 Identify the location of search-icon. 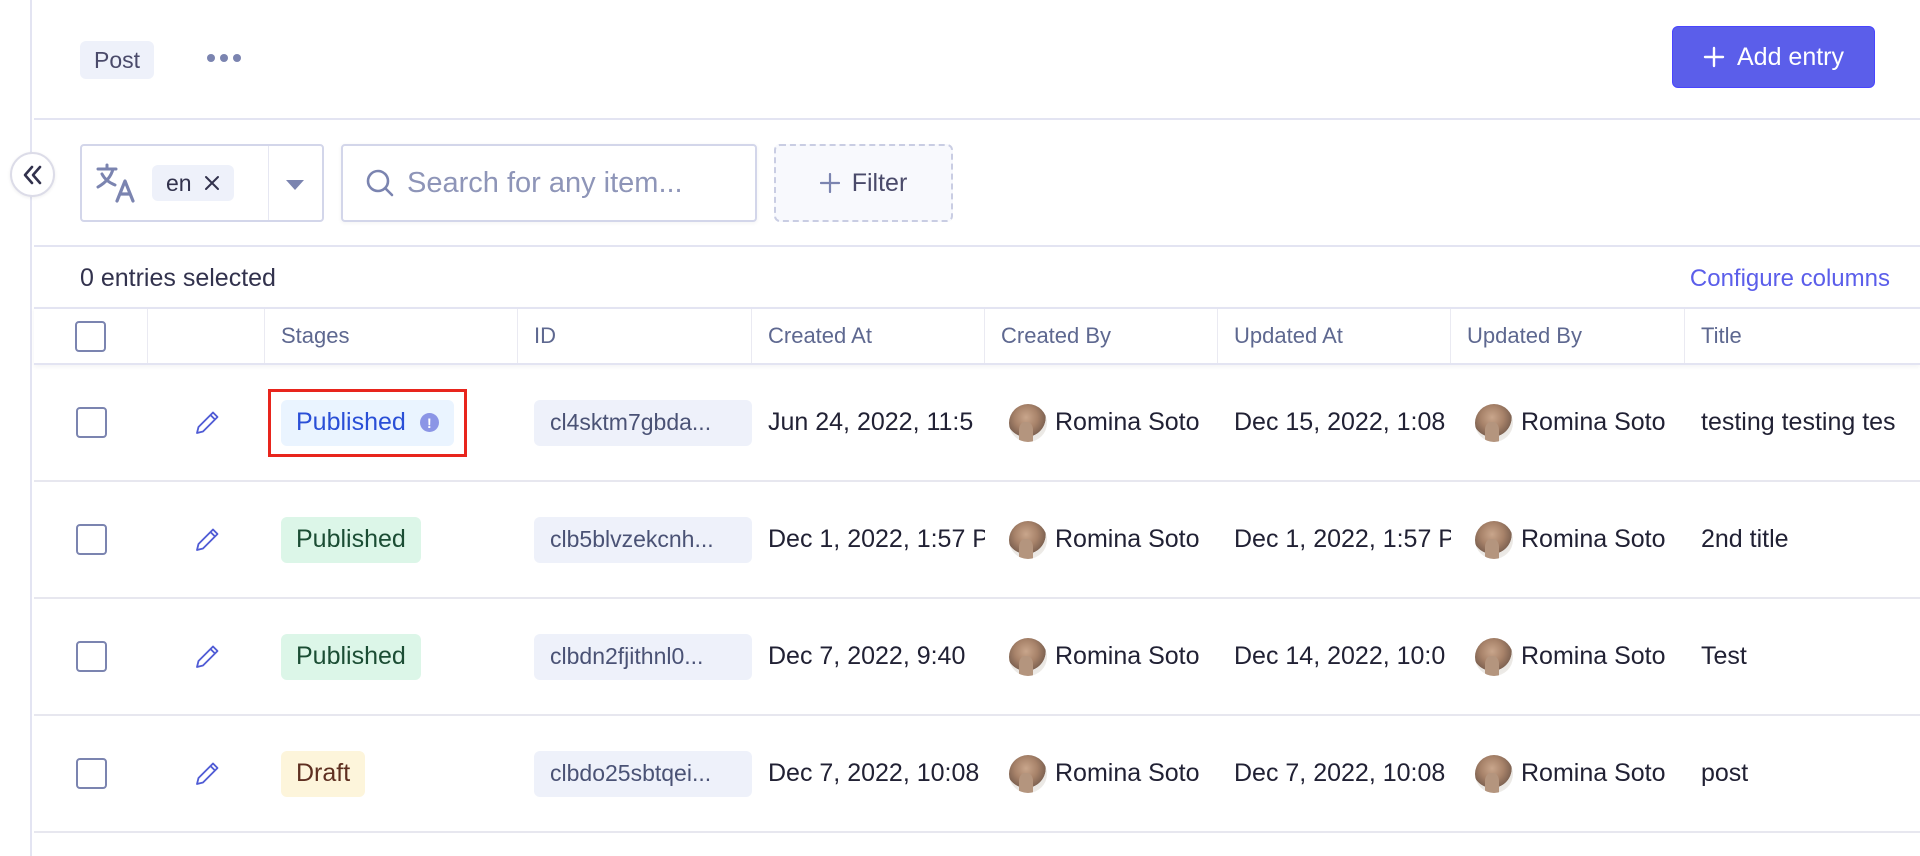
(380, 183).